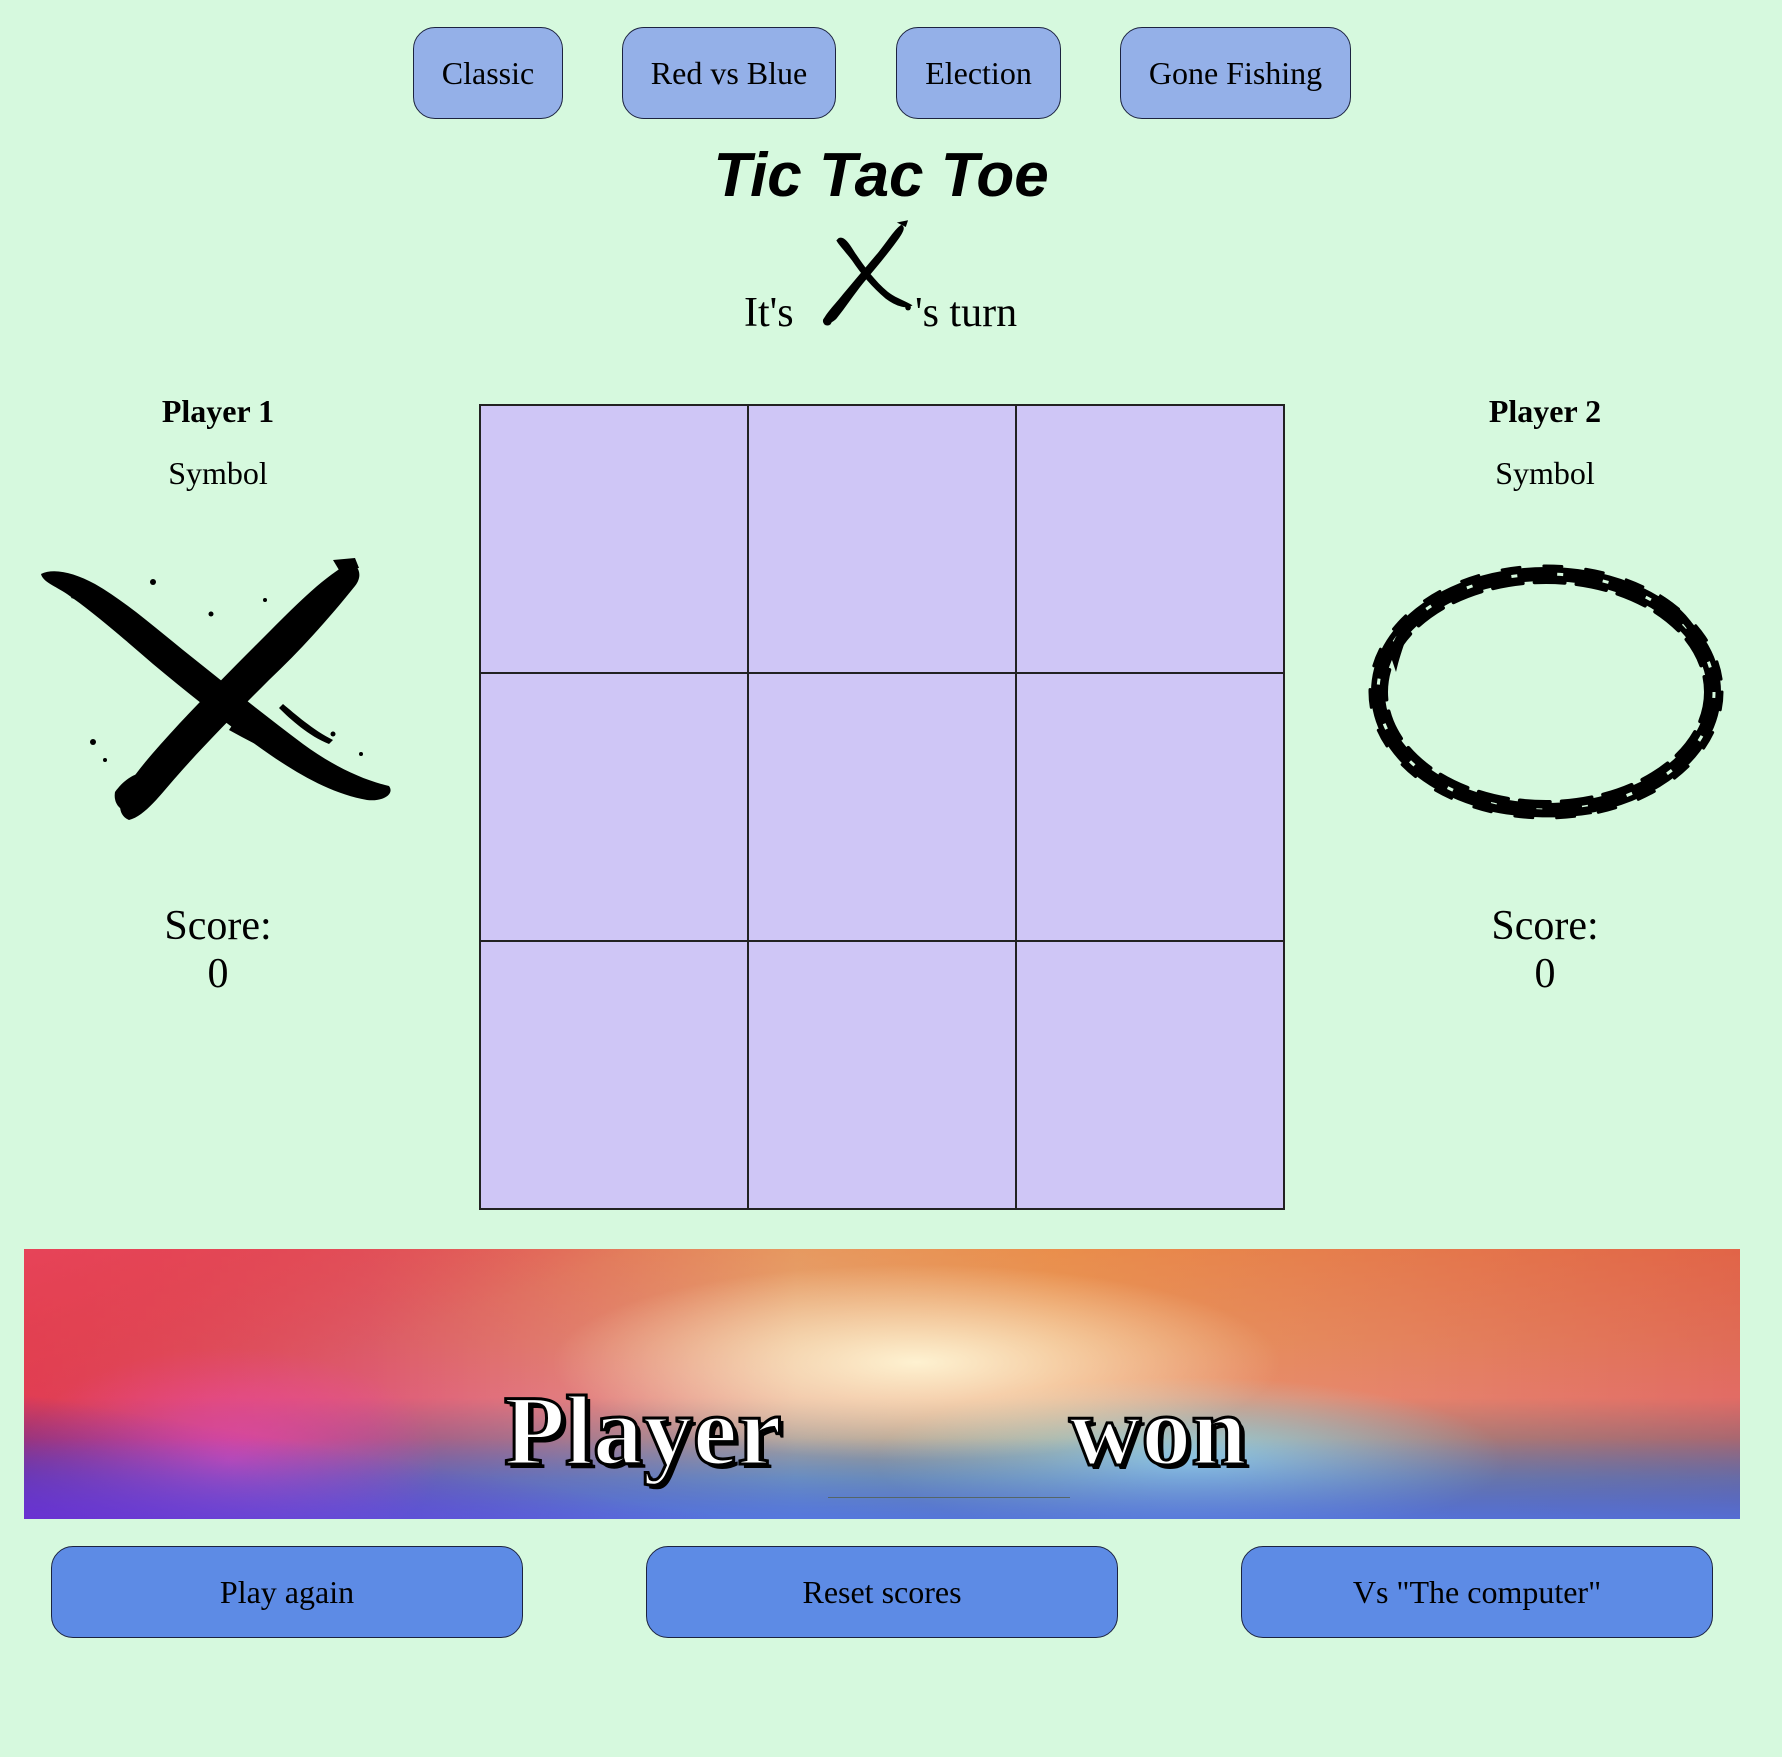 The image size is (1782, 1757). I want to click on theme-classic-button: Classic, so click(488, 73).